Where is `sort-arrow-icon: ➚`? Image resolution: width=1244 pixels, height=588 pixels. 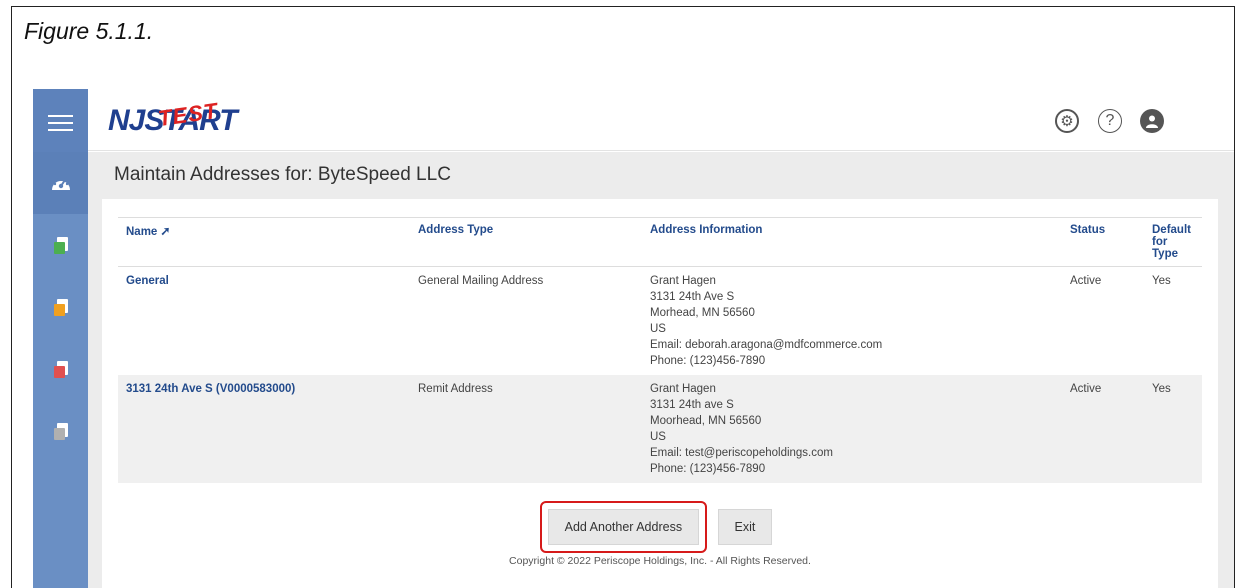 sort-arrow-icon: ➚ is located at coordinates (165, 231).